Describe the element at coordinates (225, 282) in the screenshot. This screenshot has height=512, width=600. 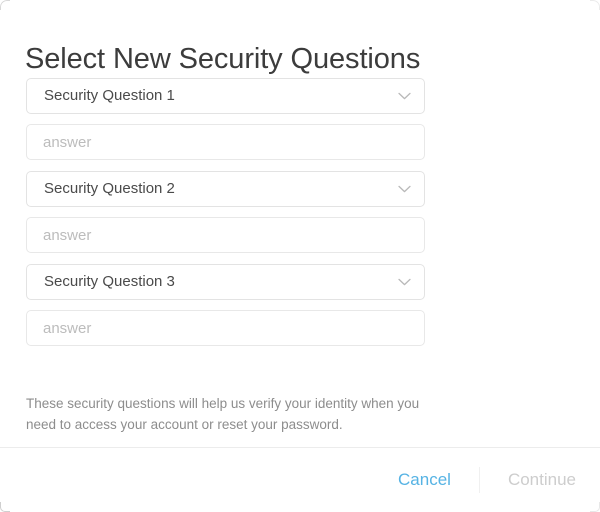
I see `security-question-select-3: Security Question 3` at that location.